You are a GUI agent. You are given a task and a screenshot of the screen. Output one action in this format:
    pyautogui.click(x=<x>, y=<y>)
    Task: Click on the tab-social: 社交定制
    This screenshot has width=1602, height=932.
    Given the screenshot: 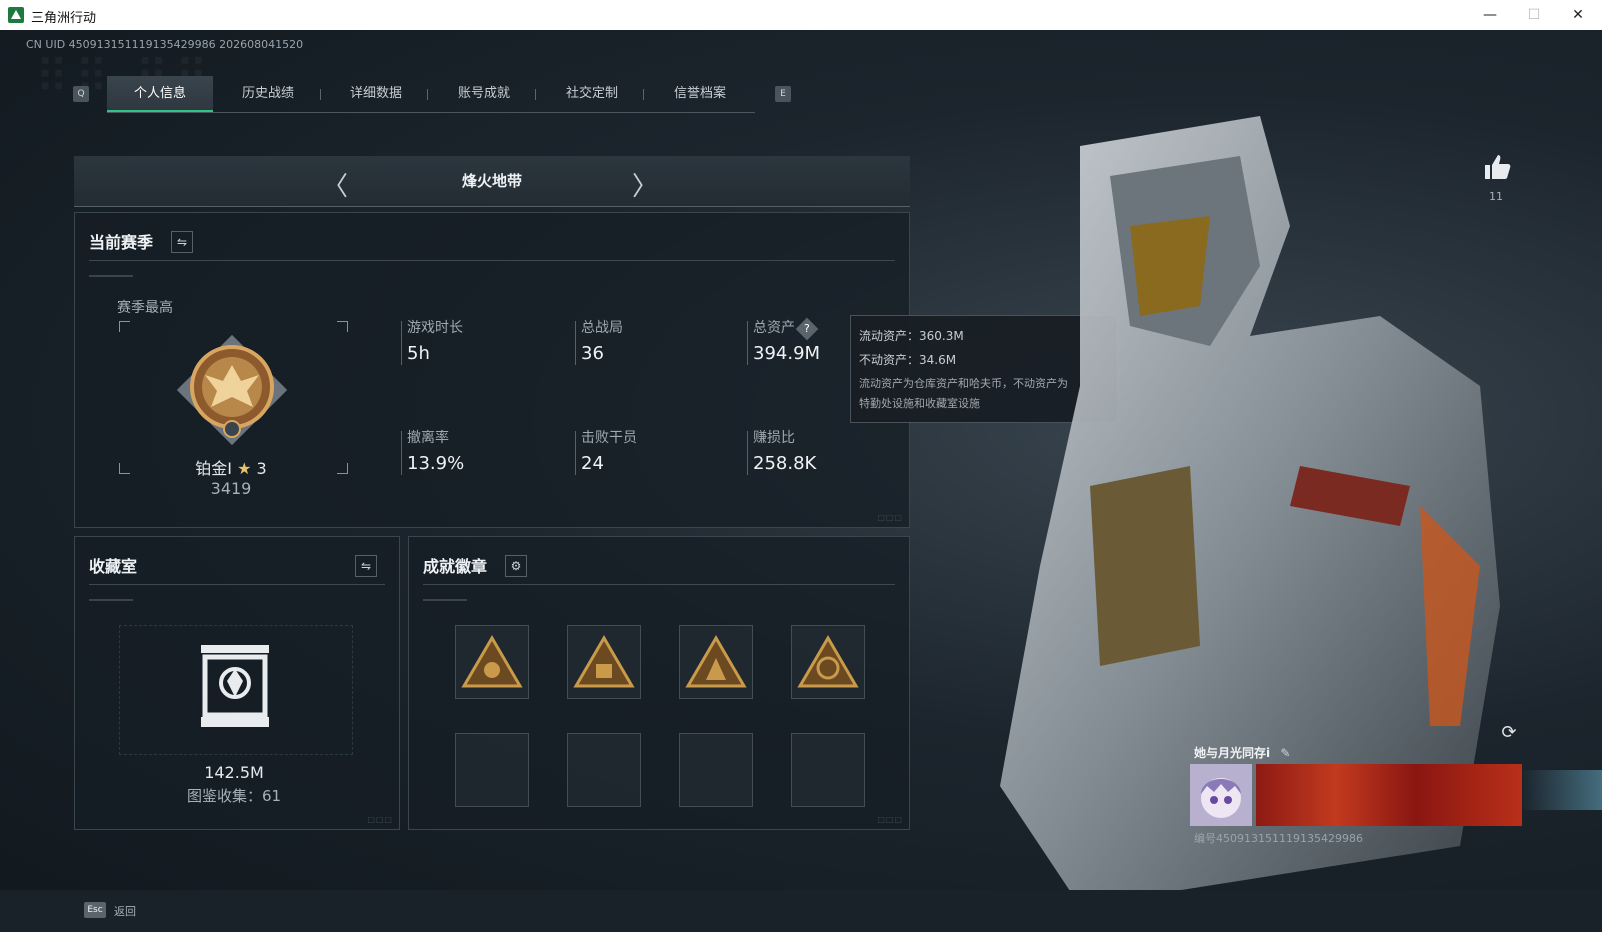 What is the action you would take?
    pyautogui.click(x=592, y=94)
    